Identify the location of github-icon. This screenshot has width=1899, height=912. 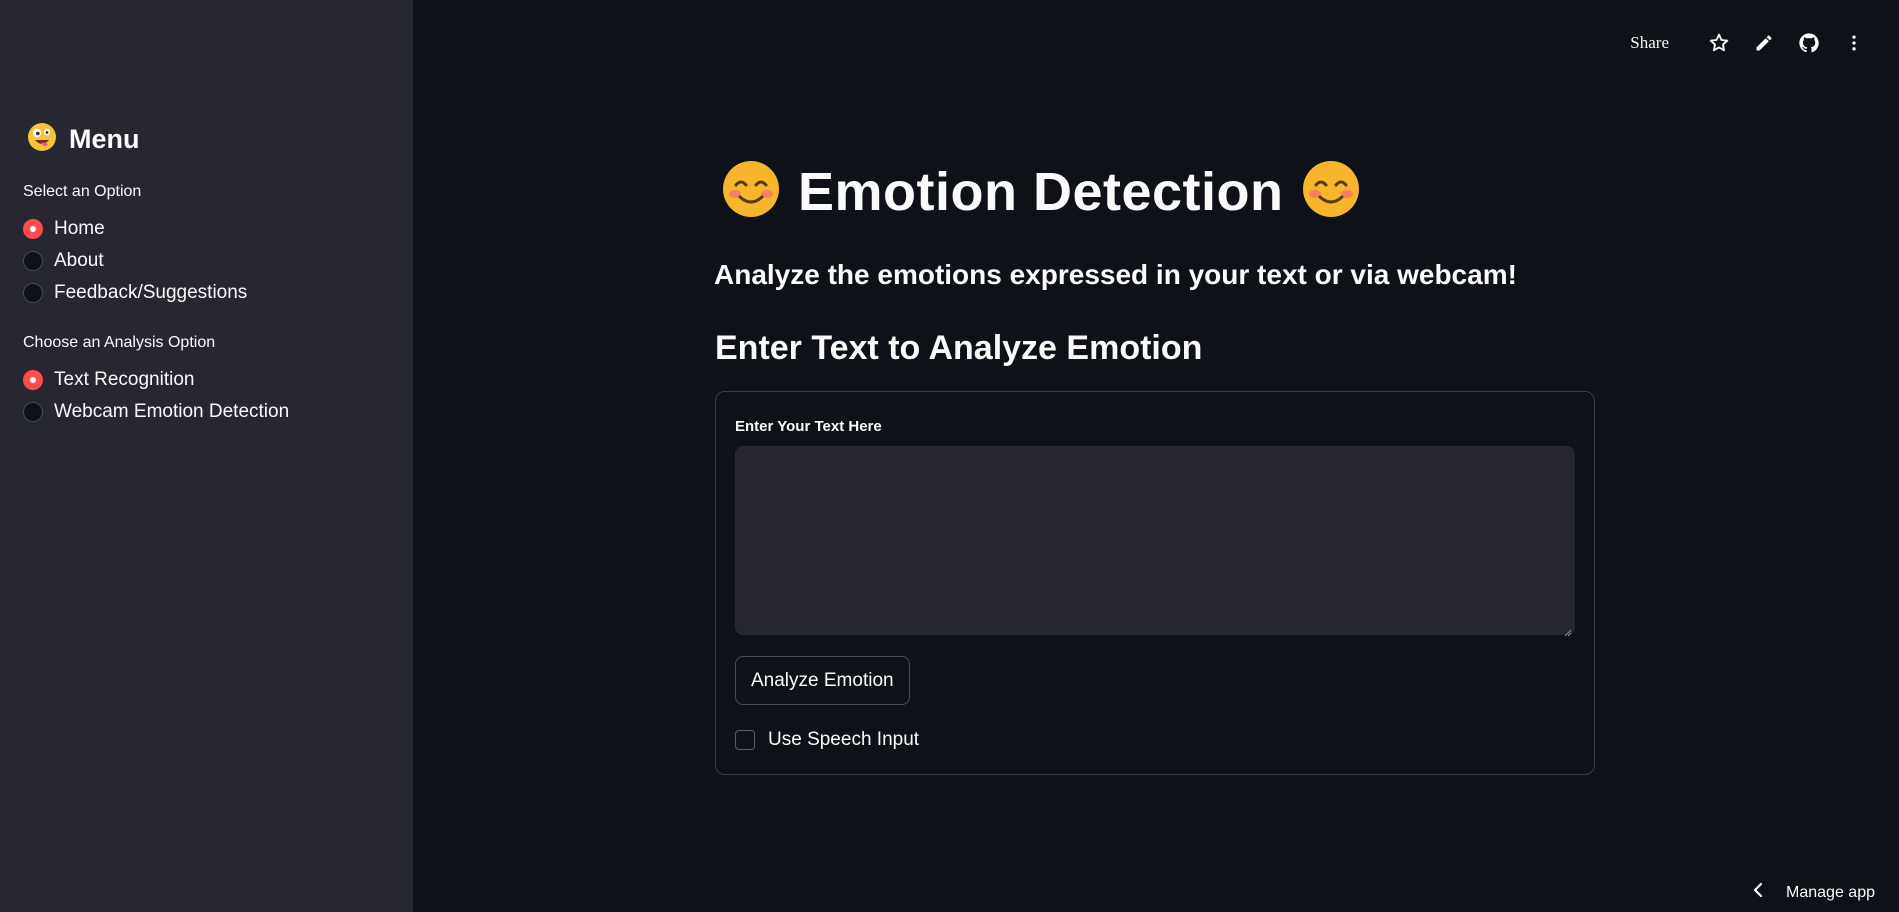
(1809, 43).